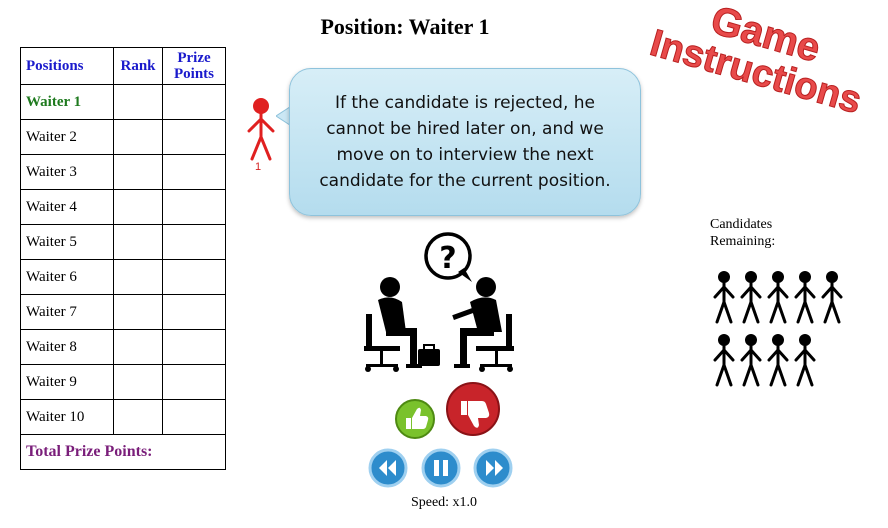 The width and height of the screenshot is (888, 528). I want to click on table-row: Waiter 4, so click(123, 207).